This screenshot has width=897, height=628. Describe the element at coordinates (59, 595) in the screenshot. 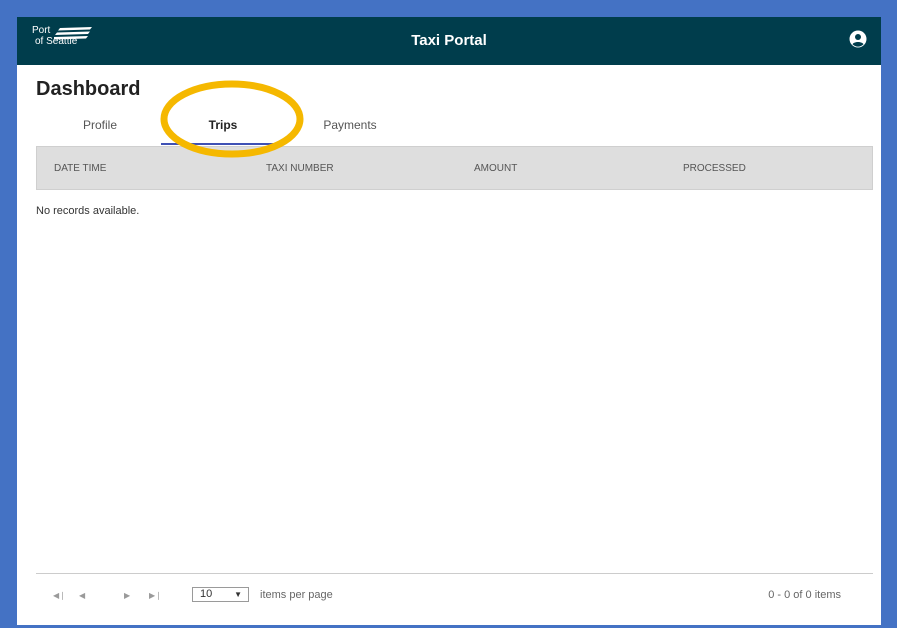

I see `first-page-icon: ◀❘` at that location.